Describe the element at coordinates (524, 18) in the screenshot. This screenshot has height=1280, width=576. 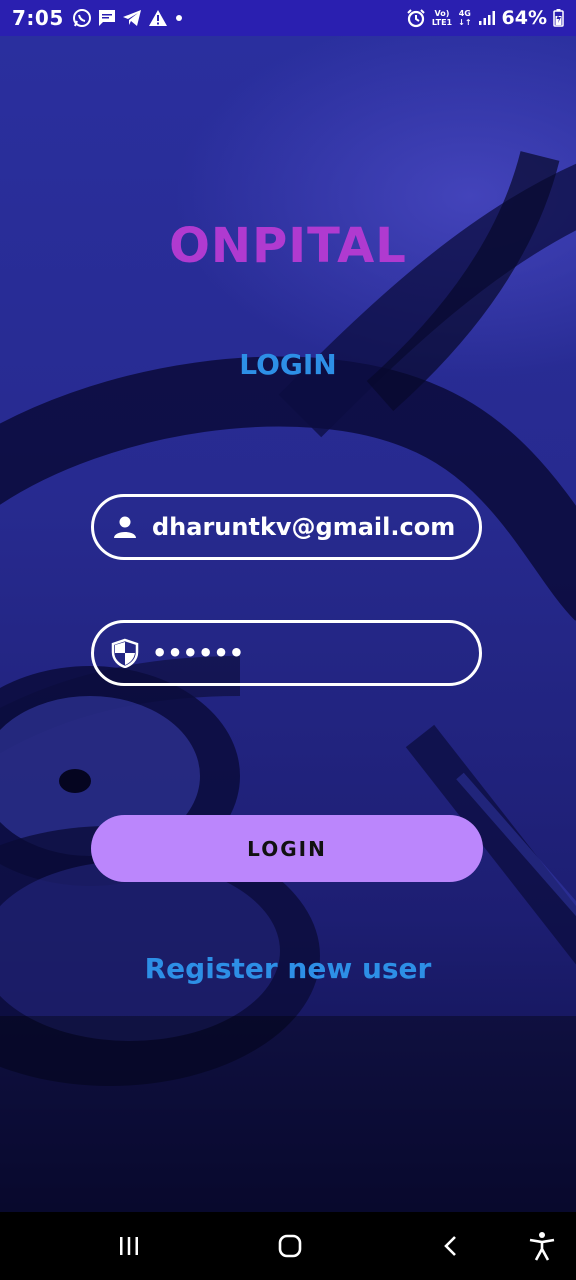
I see `battery-percent: 64%` at that location.